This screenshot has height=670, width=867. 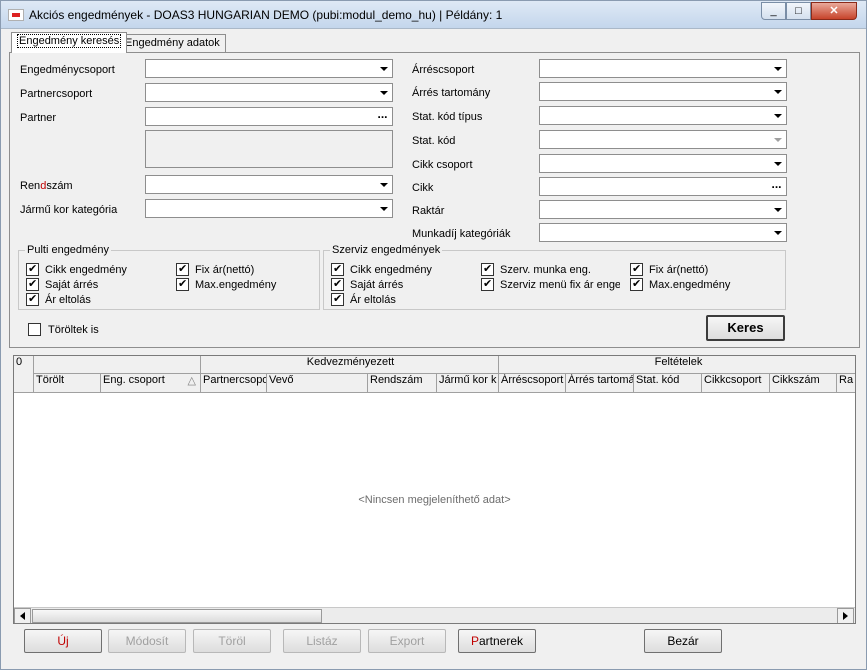 What do you see at coordinates (434, 141) in the screenshot?
I see `stat-kod-label: Stat. kód` at bounding box center [434, 141].